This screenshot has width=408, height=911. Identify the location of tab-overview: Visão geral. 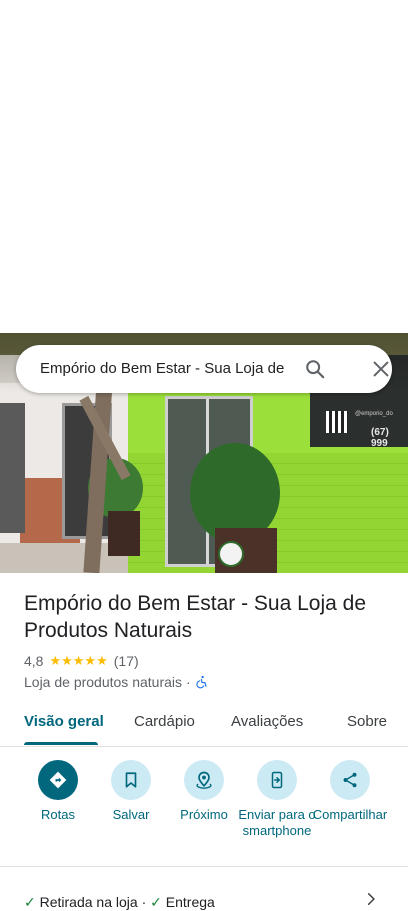
(64, 721).